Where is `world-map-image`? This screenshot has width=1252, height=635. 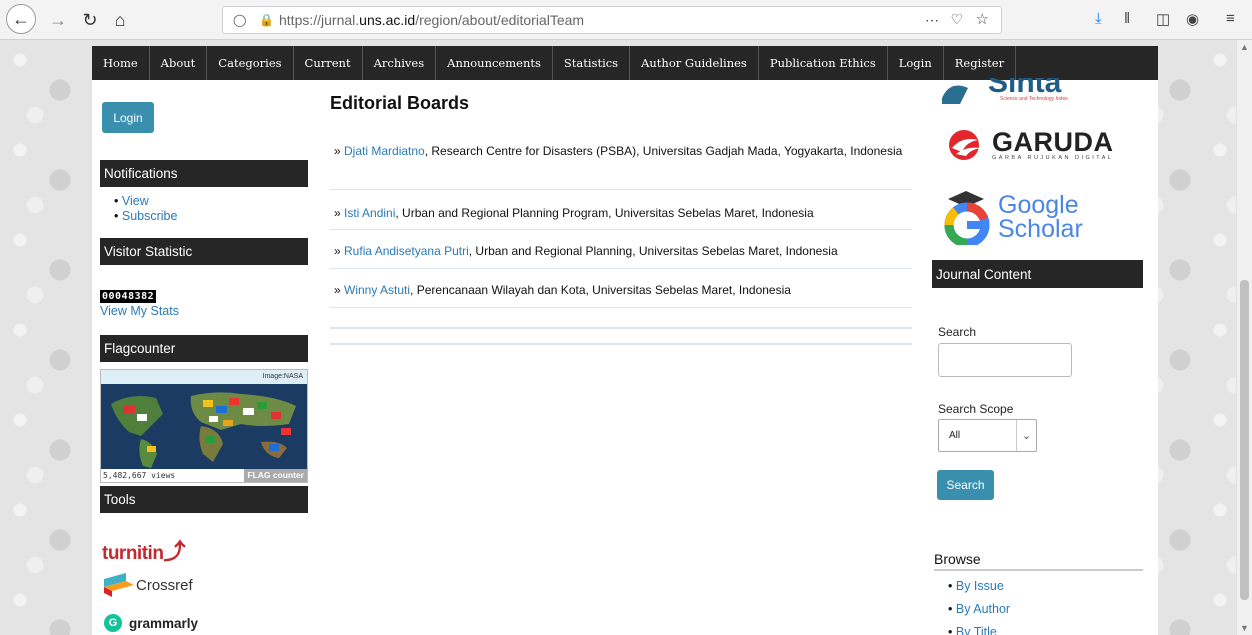
world-map-image is located at coordinates (204, 426).